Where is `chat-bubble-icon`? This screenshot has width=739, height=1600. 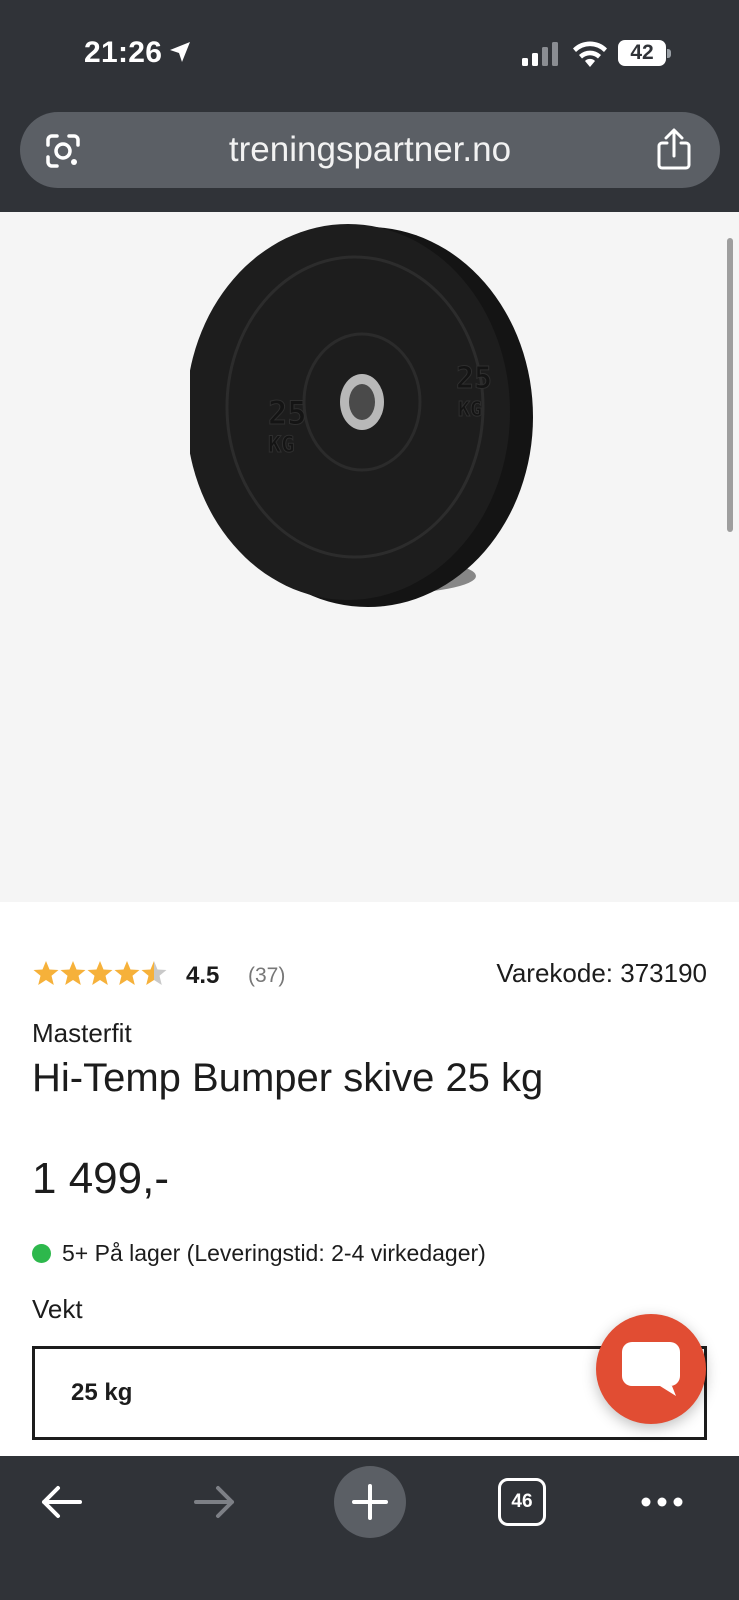
chat-bubble-icon is located at coordinates (651, 1369).